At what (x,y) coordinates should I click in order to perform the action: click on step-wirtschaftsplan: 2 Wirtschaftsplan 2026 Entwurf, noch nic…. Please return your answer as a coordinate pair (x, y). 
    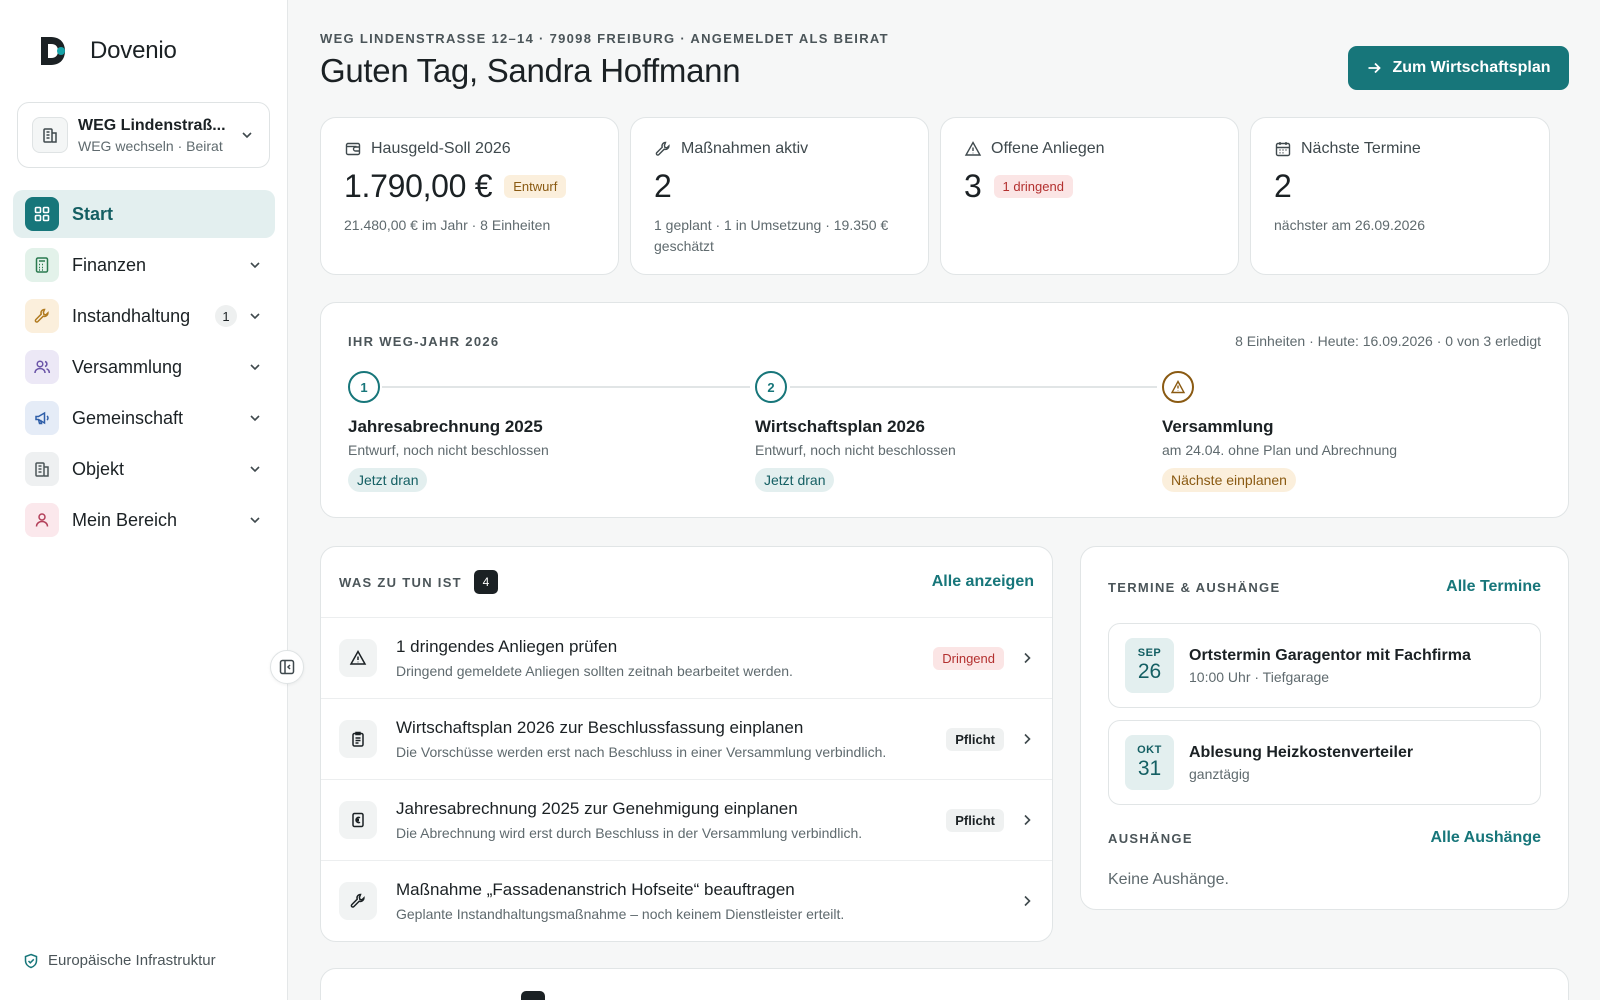
    Looking at the image, I should click on (945, 431).